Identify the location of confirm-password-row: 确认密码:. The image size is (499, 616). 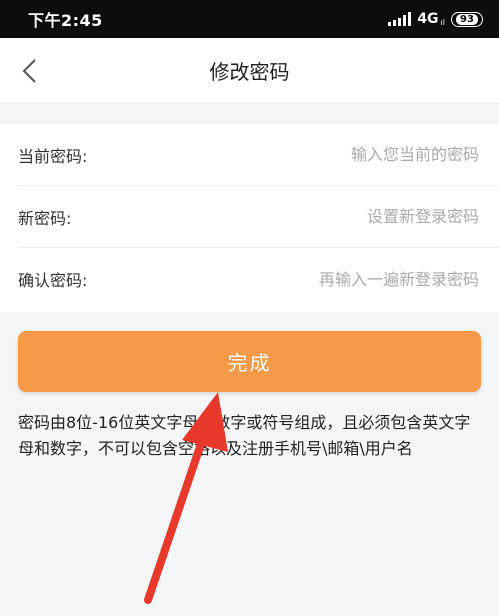
(258, 279).